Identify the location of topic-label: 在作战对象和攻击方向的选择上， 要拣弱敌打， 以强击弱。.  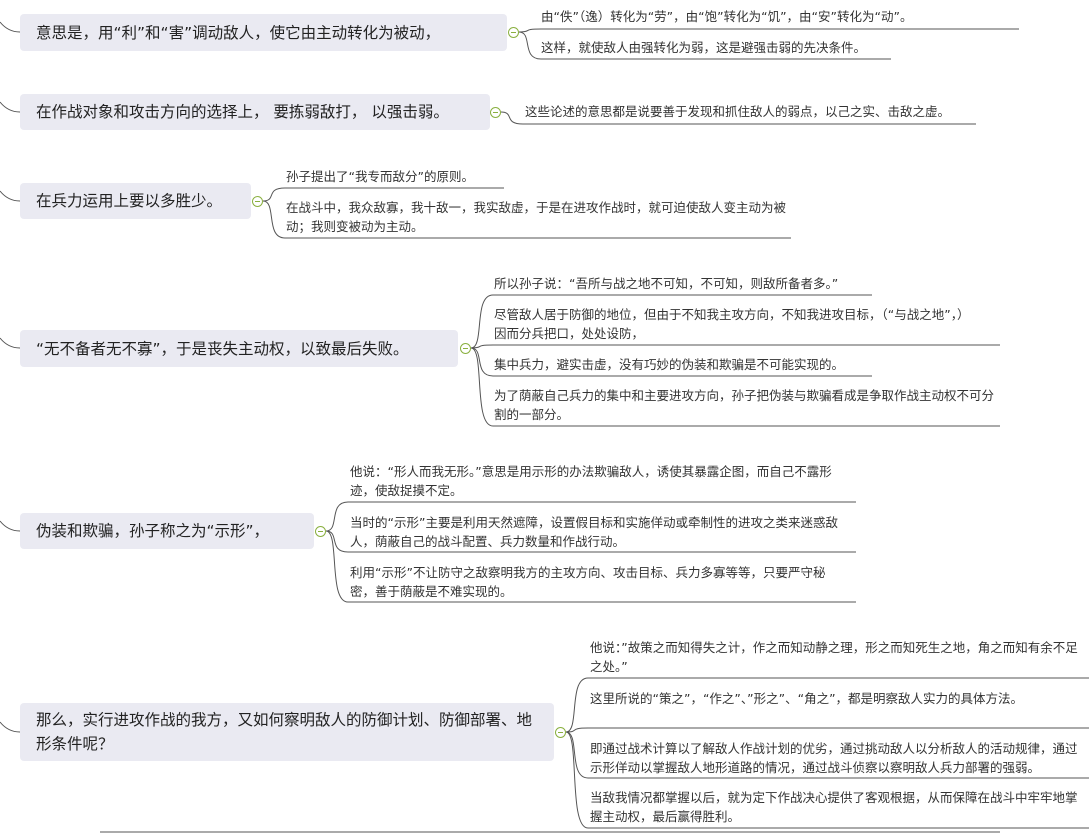
(242, 112).